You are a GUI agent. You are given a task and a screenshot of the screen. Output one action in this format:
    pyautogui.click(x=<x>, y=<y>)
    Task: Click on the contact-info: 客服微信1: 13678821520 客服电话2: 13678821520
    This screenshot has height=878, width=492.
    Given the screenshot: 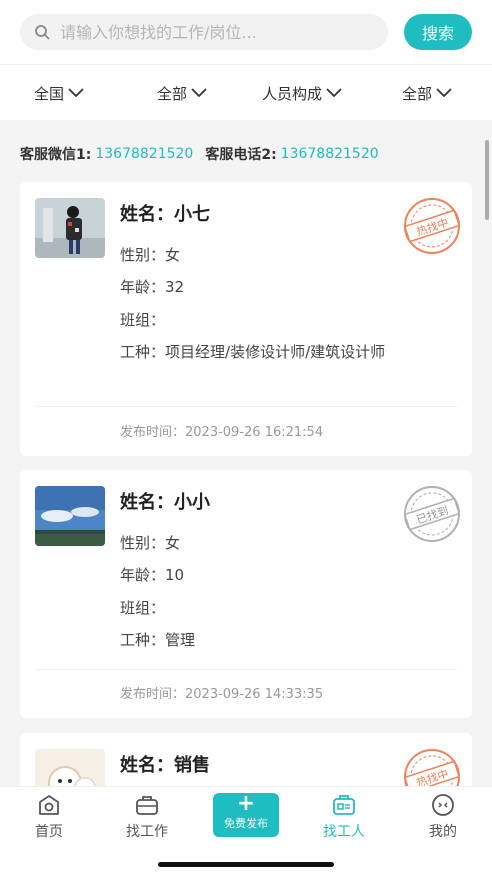 What is the action you would take?
    pyautogui.click(x=205, y=154)
    